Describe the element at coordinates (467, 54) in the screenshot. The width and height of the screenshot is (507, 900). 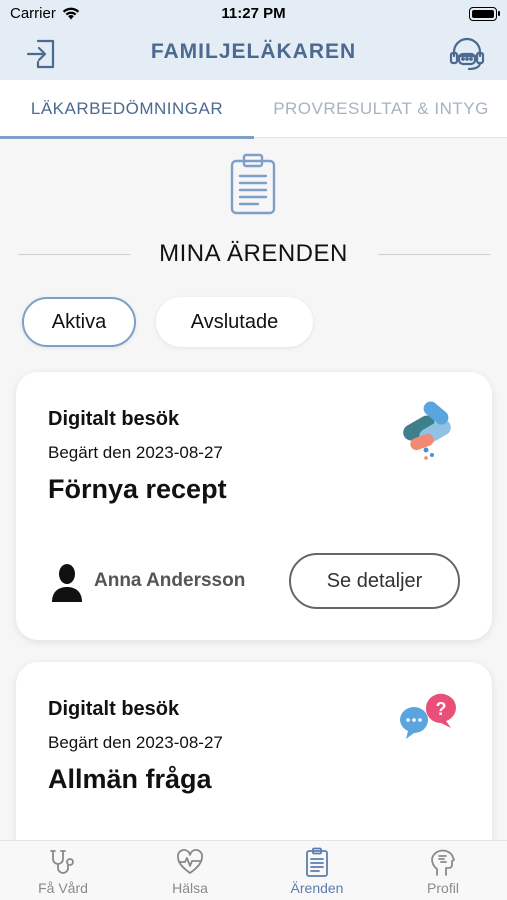
I see `support-headset-icon` at that location.